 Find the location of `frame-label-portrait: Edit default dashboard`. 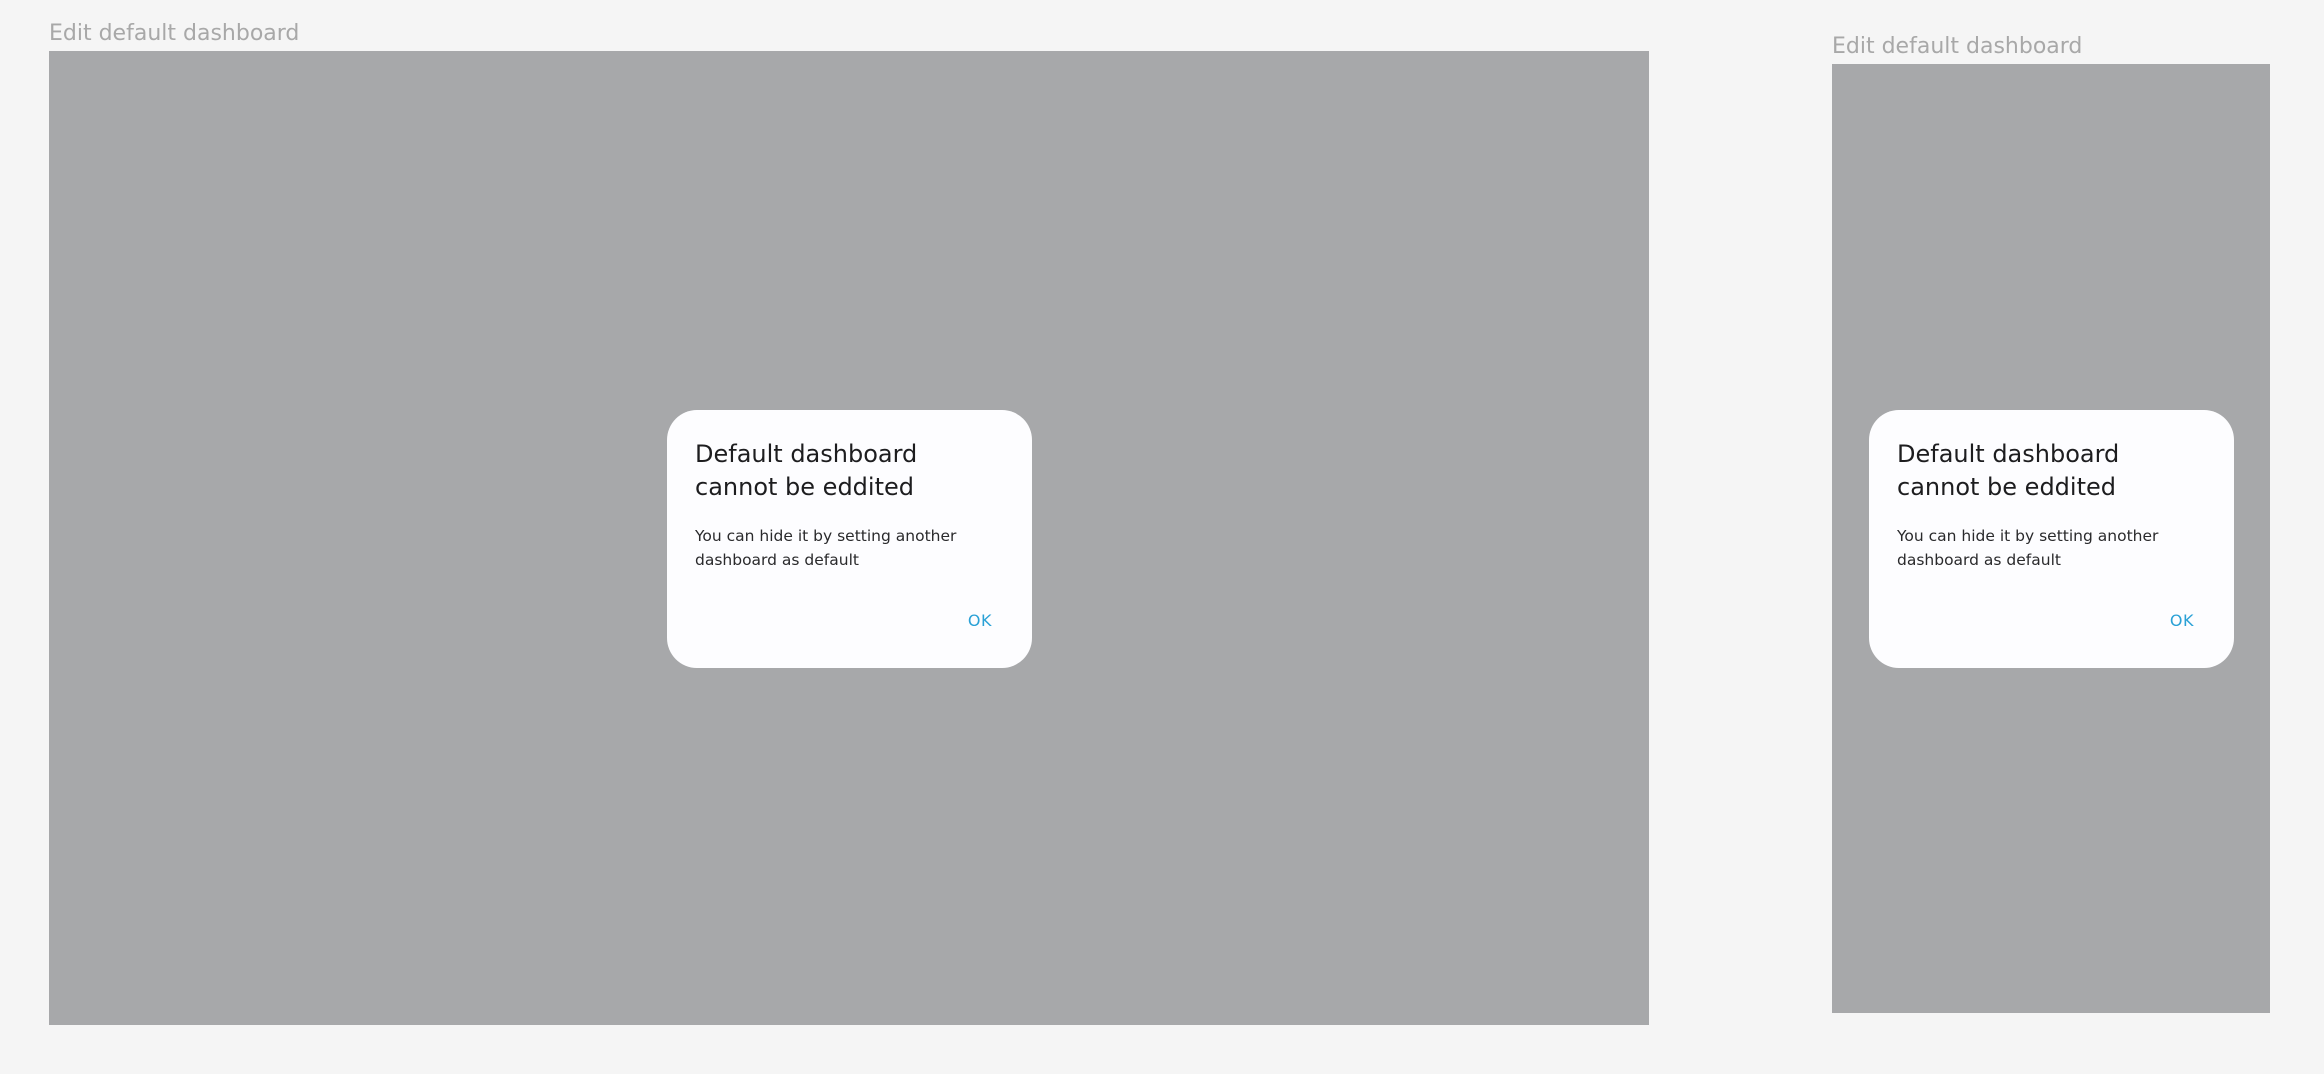

frame-label-portrait: Edit default dashboard is located at coordinates (1957, 46).